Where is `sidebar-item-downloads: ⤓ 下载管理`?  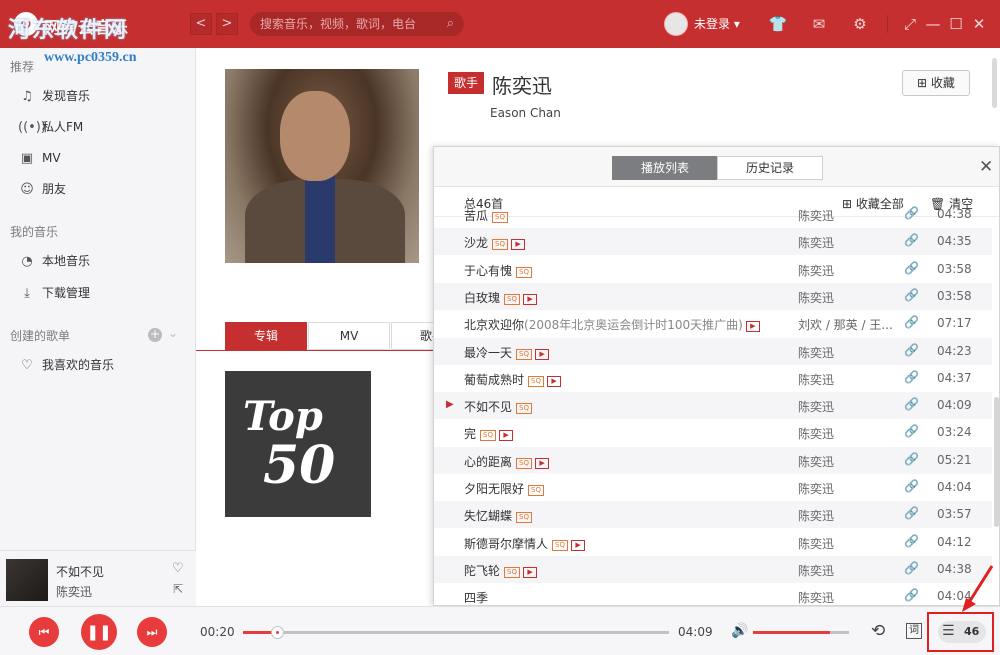 sidebar-item-downloads: ⤓ 下载管理 is located at coordinates (54, 293).